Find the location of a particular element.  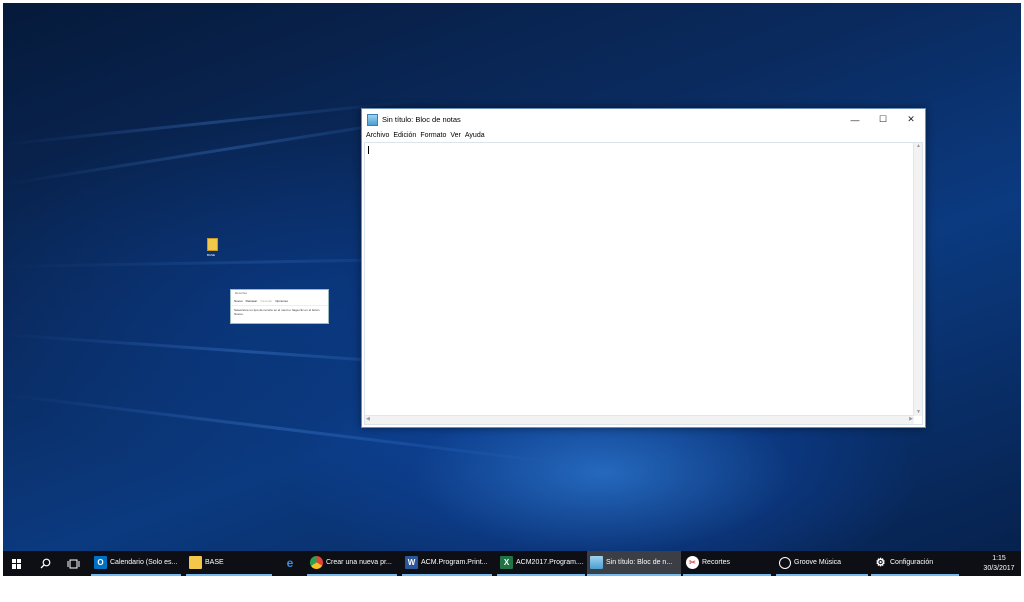

snipping-tool-toolbar: Nuevo Retrasar Cancelar Opciones is located at coordinates (279, 301).